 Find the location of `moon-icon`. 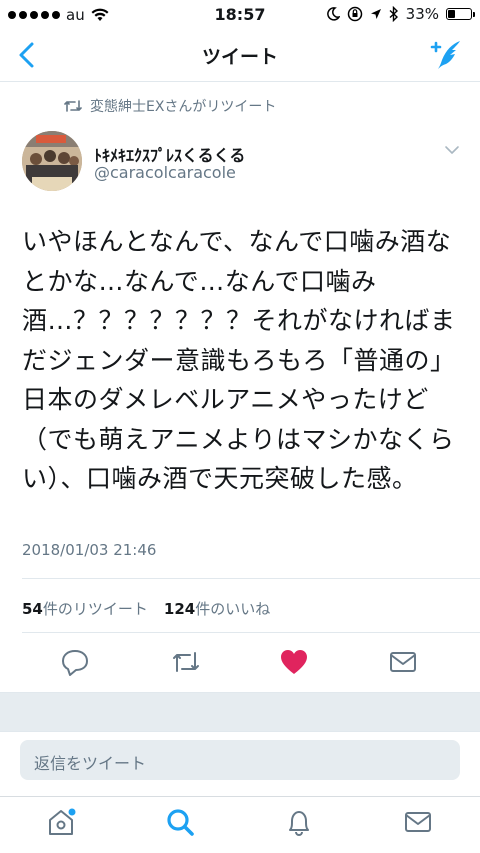

moon-icon is located at coordinates (333, 14).